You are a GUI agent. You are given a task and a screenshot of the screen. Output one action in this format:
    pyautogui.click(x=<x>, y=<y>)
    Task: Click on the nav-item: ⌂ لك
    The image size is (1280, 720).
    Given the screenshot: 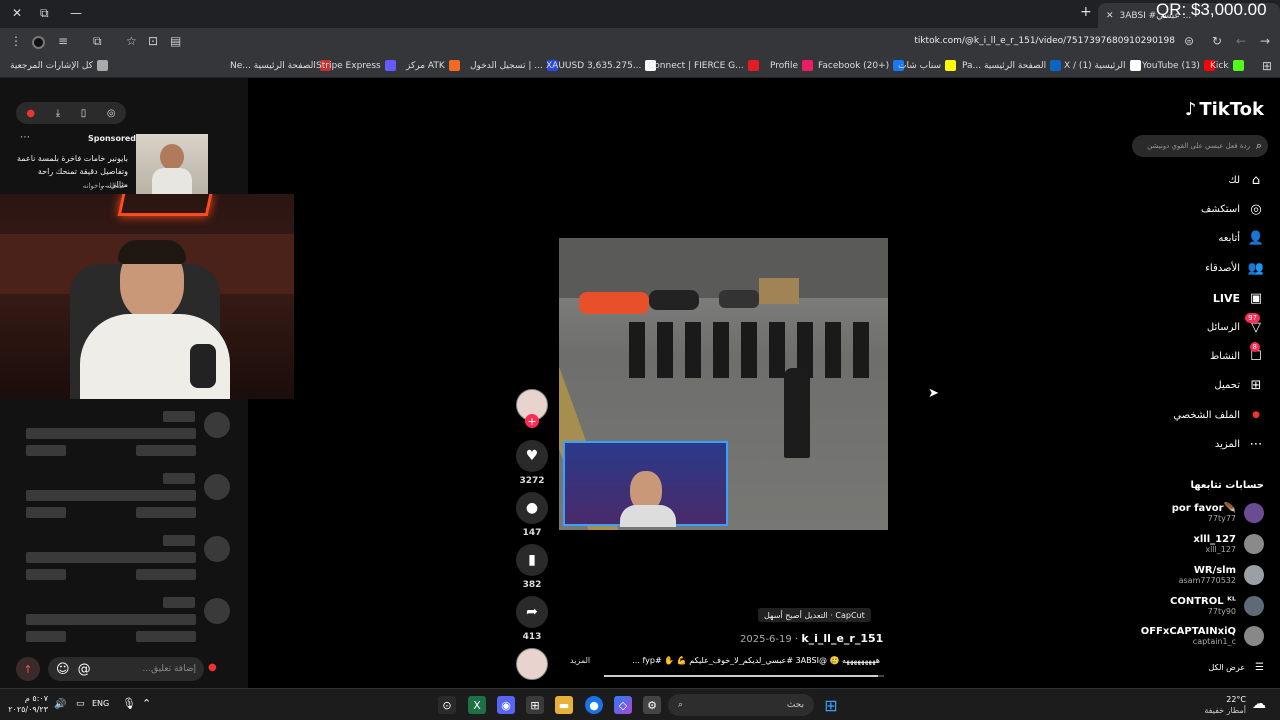 What is the action you would take?
    pyautogui.click(x=1246, y=180)
    